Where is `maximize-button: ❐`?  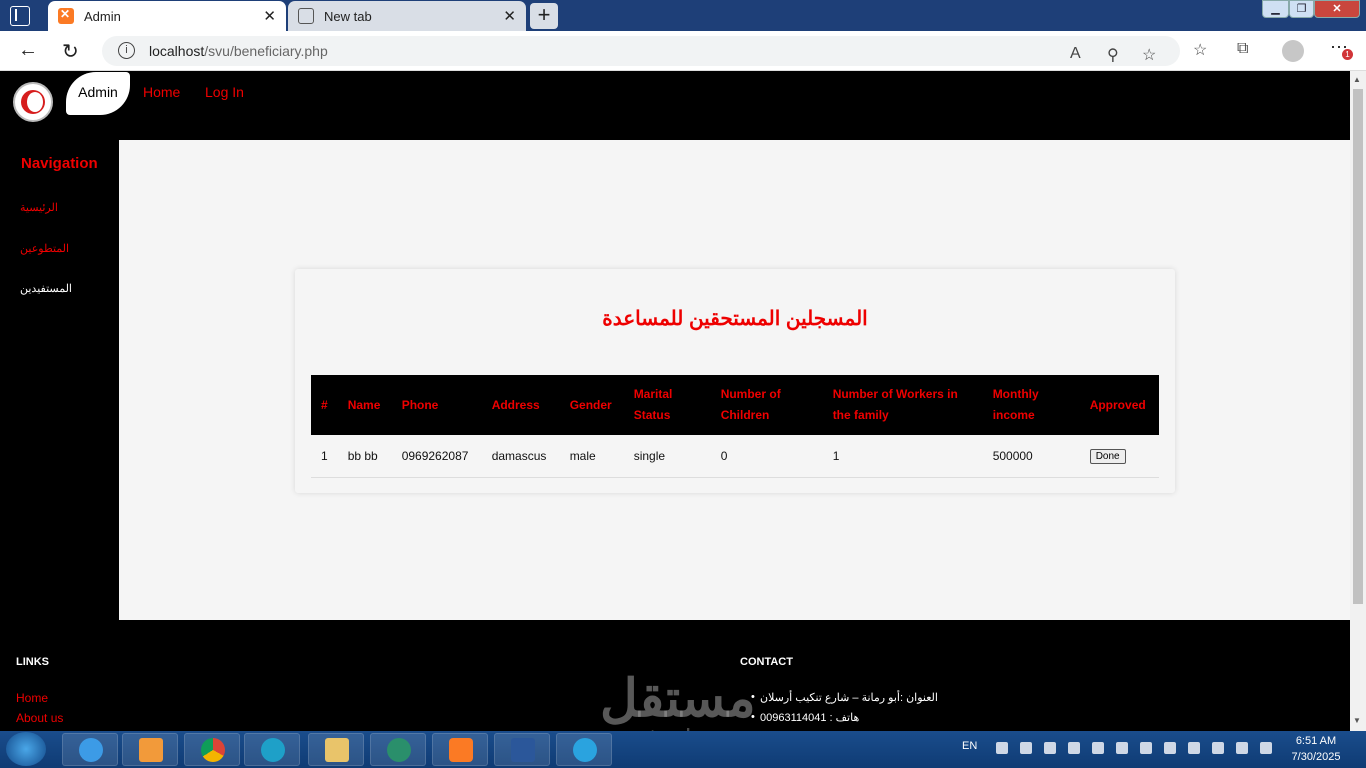
maximize-button: ❐ is located at coordinates (1301, 9).